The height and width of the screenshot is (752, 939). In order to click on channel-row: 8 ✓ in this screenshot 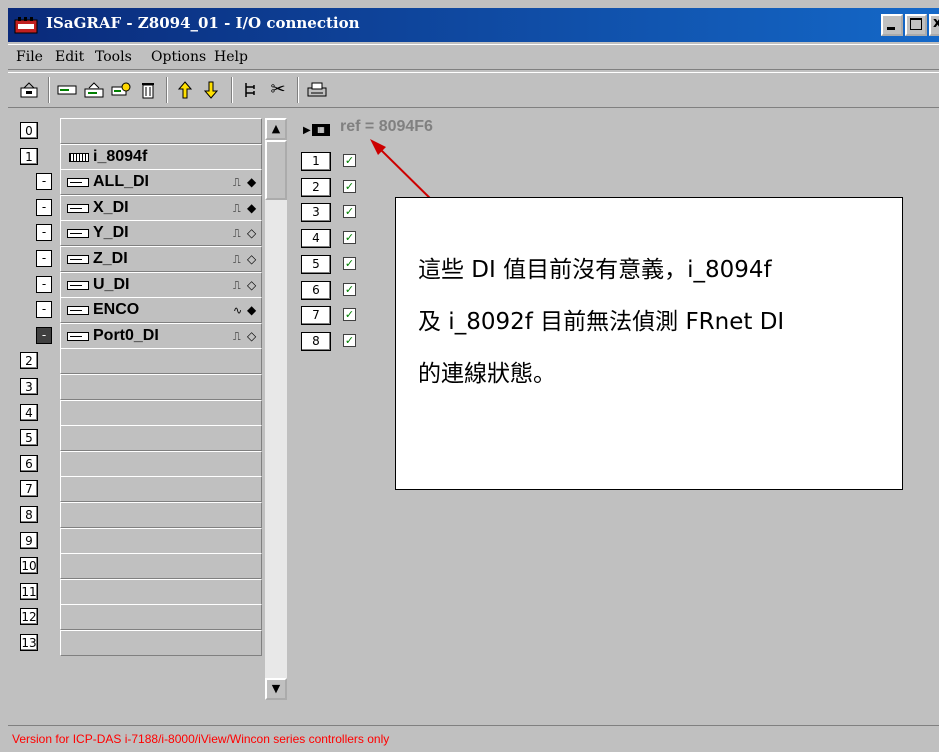, I will do `click(331, 342)`.